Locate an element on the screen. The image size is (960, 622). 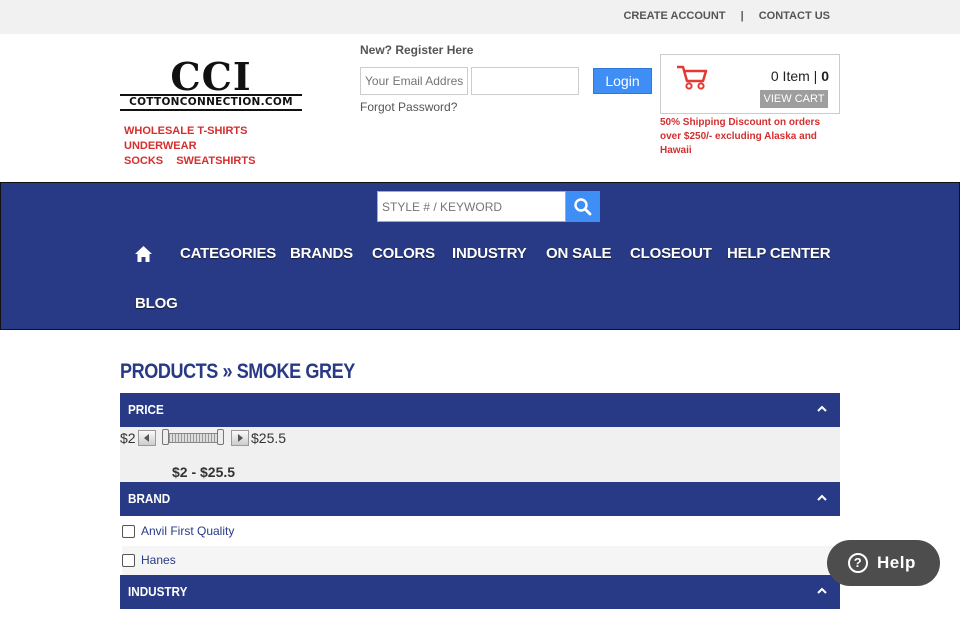
login-button: Login is located at coordinates (622, 81).